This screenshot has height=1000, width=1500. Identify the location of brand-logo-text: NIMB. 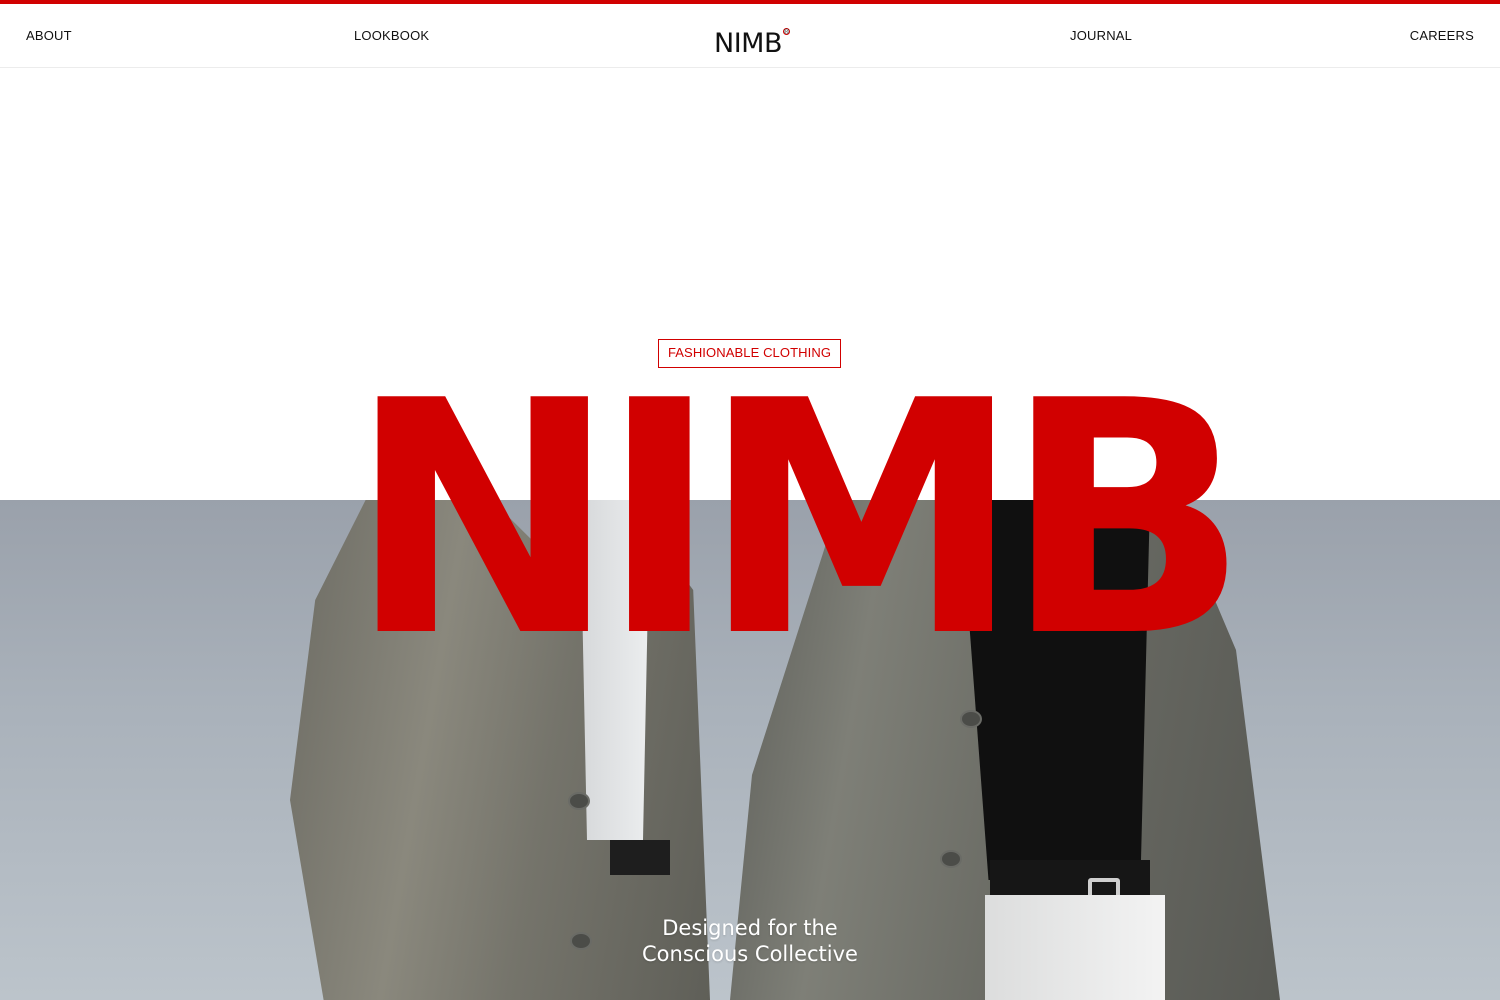
(748, 43).